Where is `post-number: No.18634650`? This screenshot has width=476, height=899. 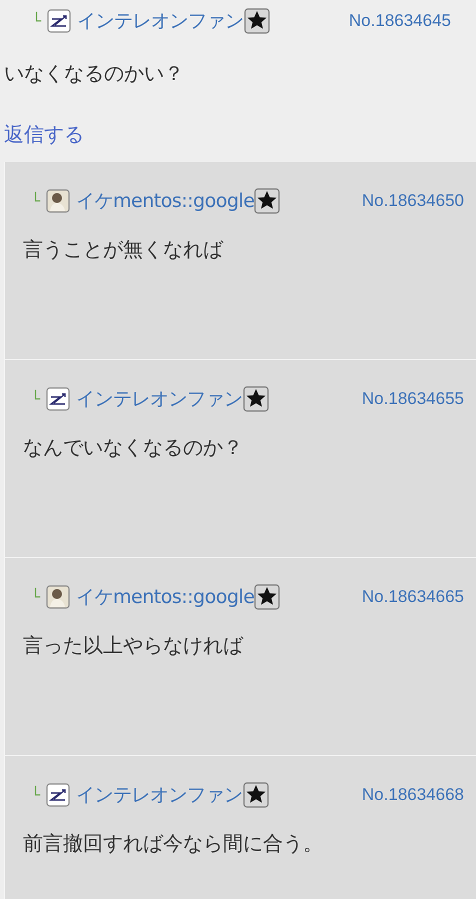
post-number: No.18634650 is located at coordinates (413, 201).